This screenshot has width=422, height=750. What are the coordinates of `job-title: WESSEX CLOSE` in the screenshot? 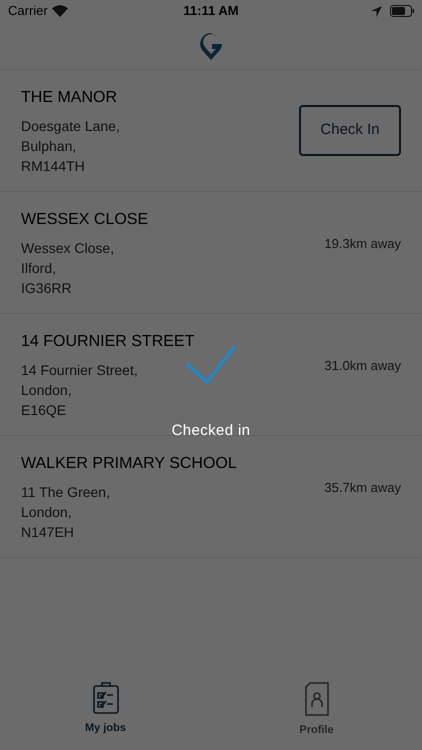 It's located at (84, 220).